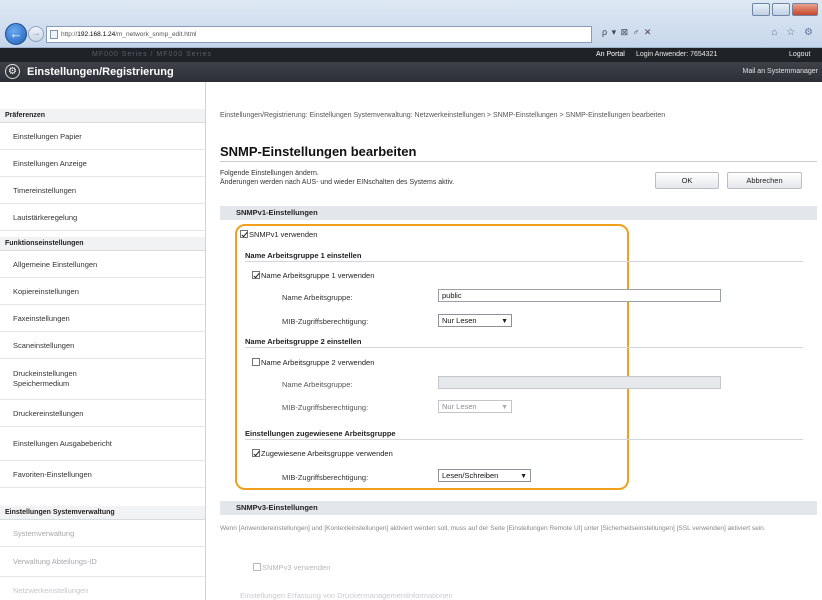 The height and width of the screenshot is (600, 822). Describe the element at coordinates (318, 151) in the screenshot. I see `page-title: SNMP-Einstellungen bearbeiten` at that location.